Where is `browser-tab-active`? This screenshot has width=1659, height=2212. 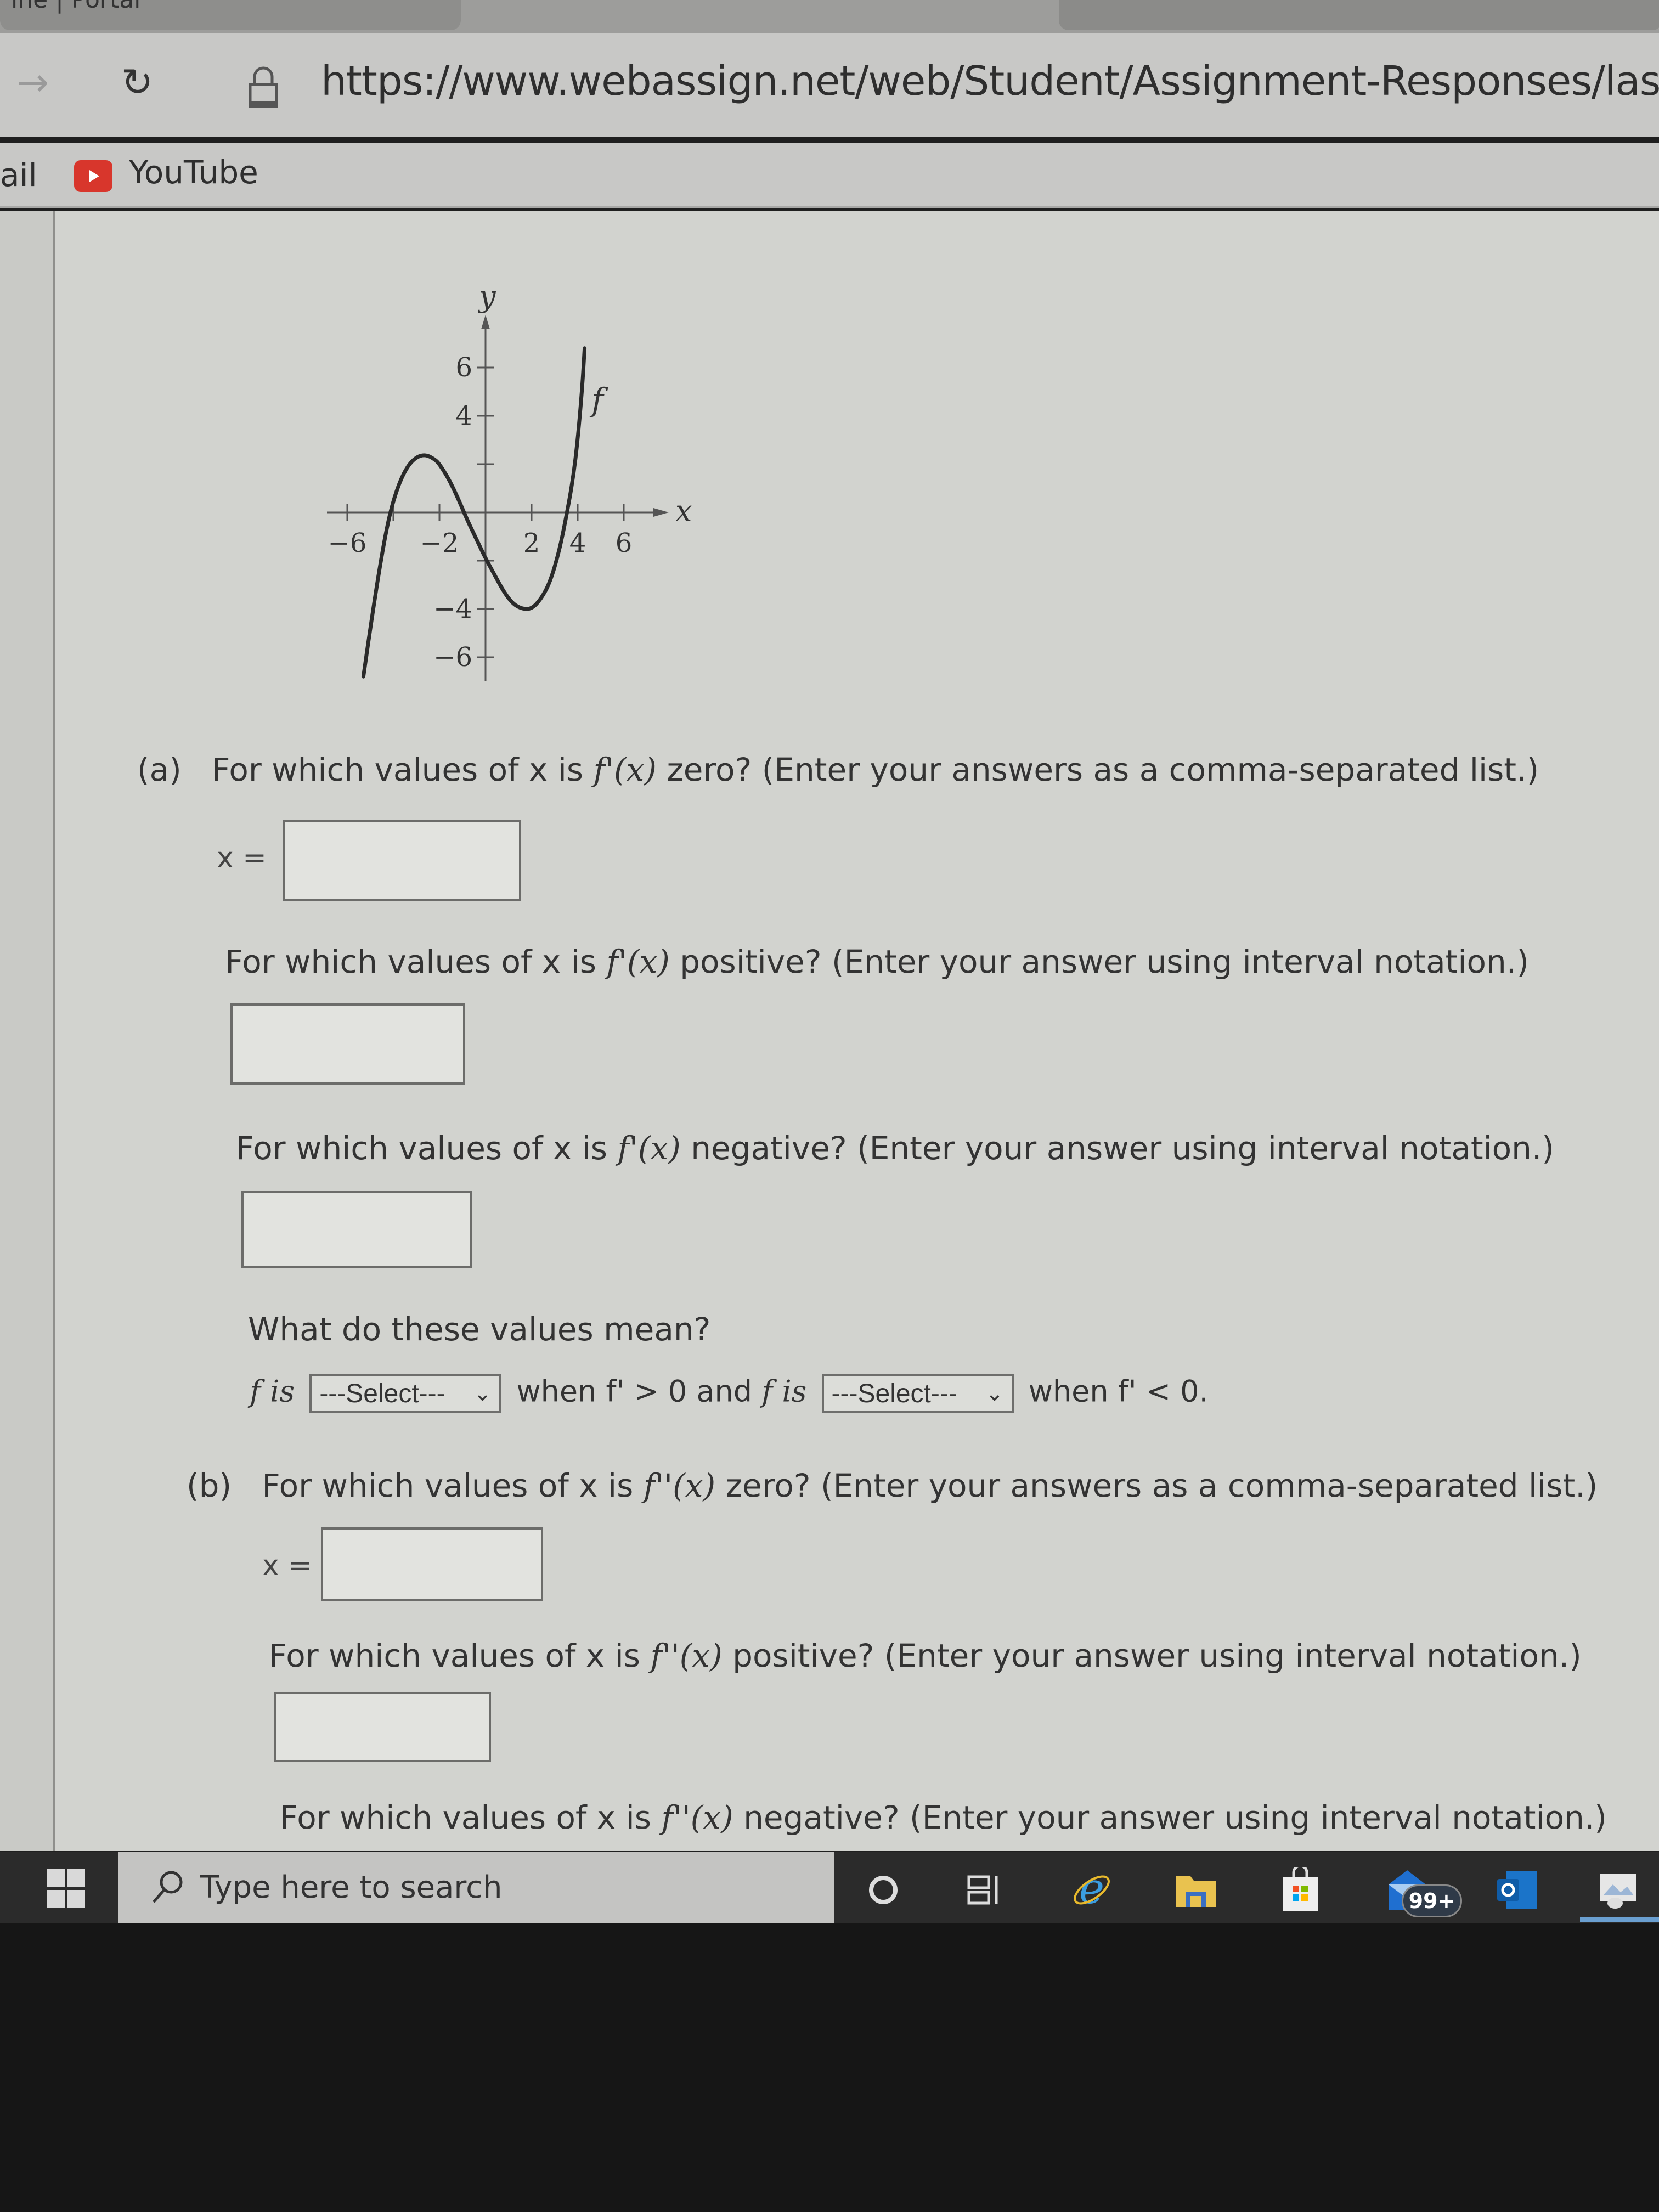 browser-tab-active is located at coordinates (1359, 15).